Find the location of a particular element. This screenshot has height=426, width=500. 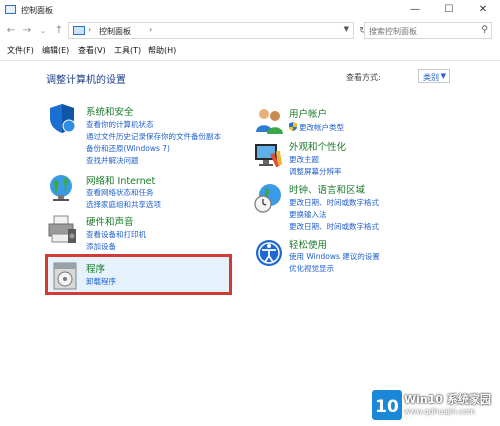

menu-view: 查看(V) is located at coordinates (92, 50).